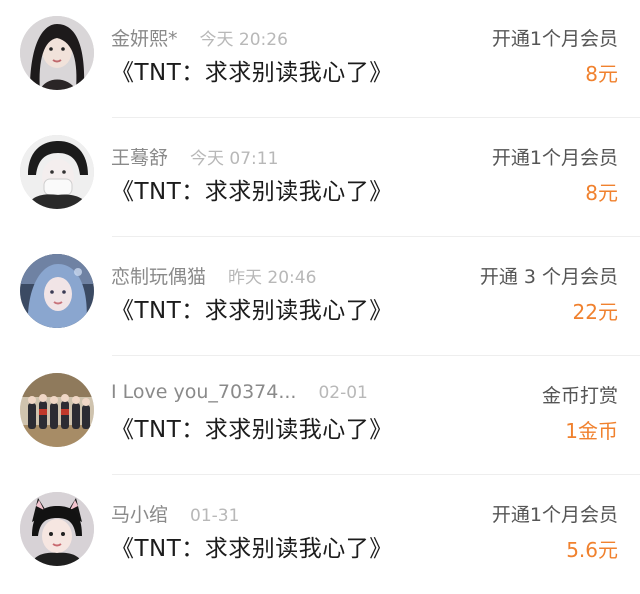 The width and height of the screenshot is (640, 594). What do you see at coordinates (548, 277) in the screenshot?
I see `action-label: 开通 3 个月会员` at bounding box center [548, 277].